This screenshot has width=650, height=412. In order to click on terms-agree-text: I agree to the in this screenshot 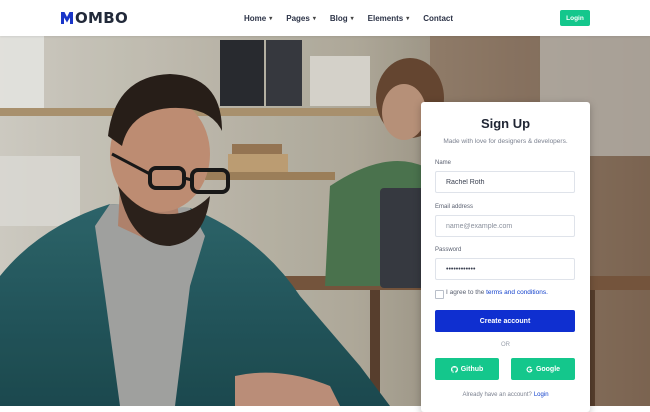, I will do `click(465, 292)`.